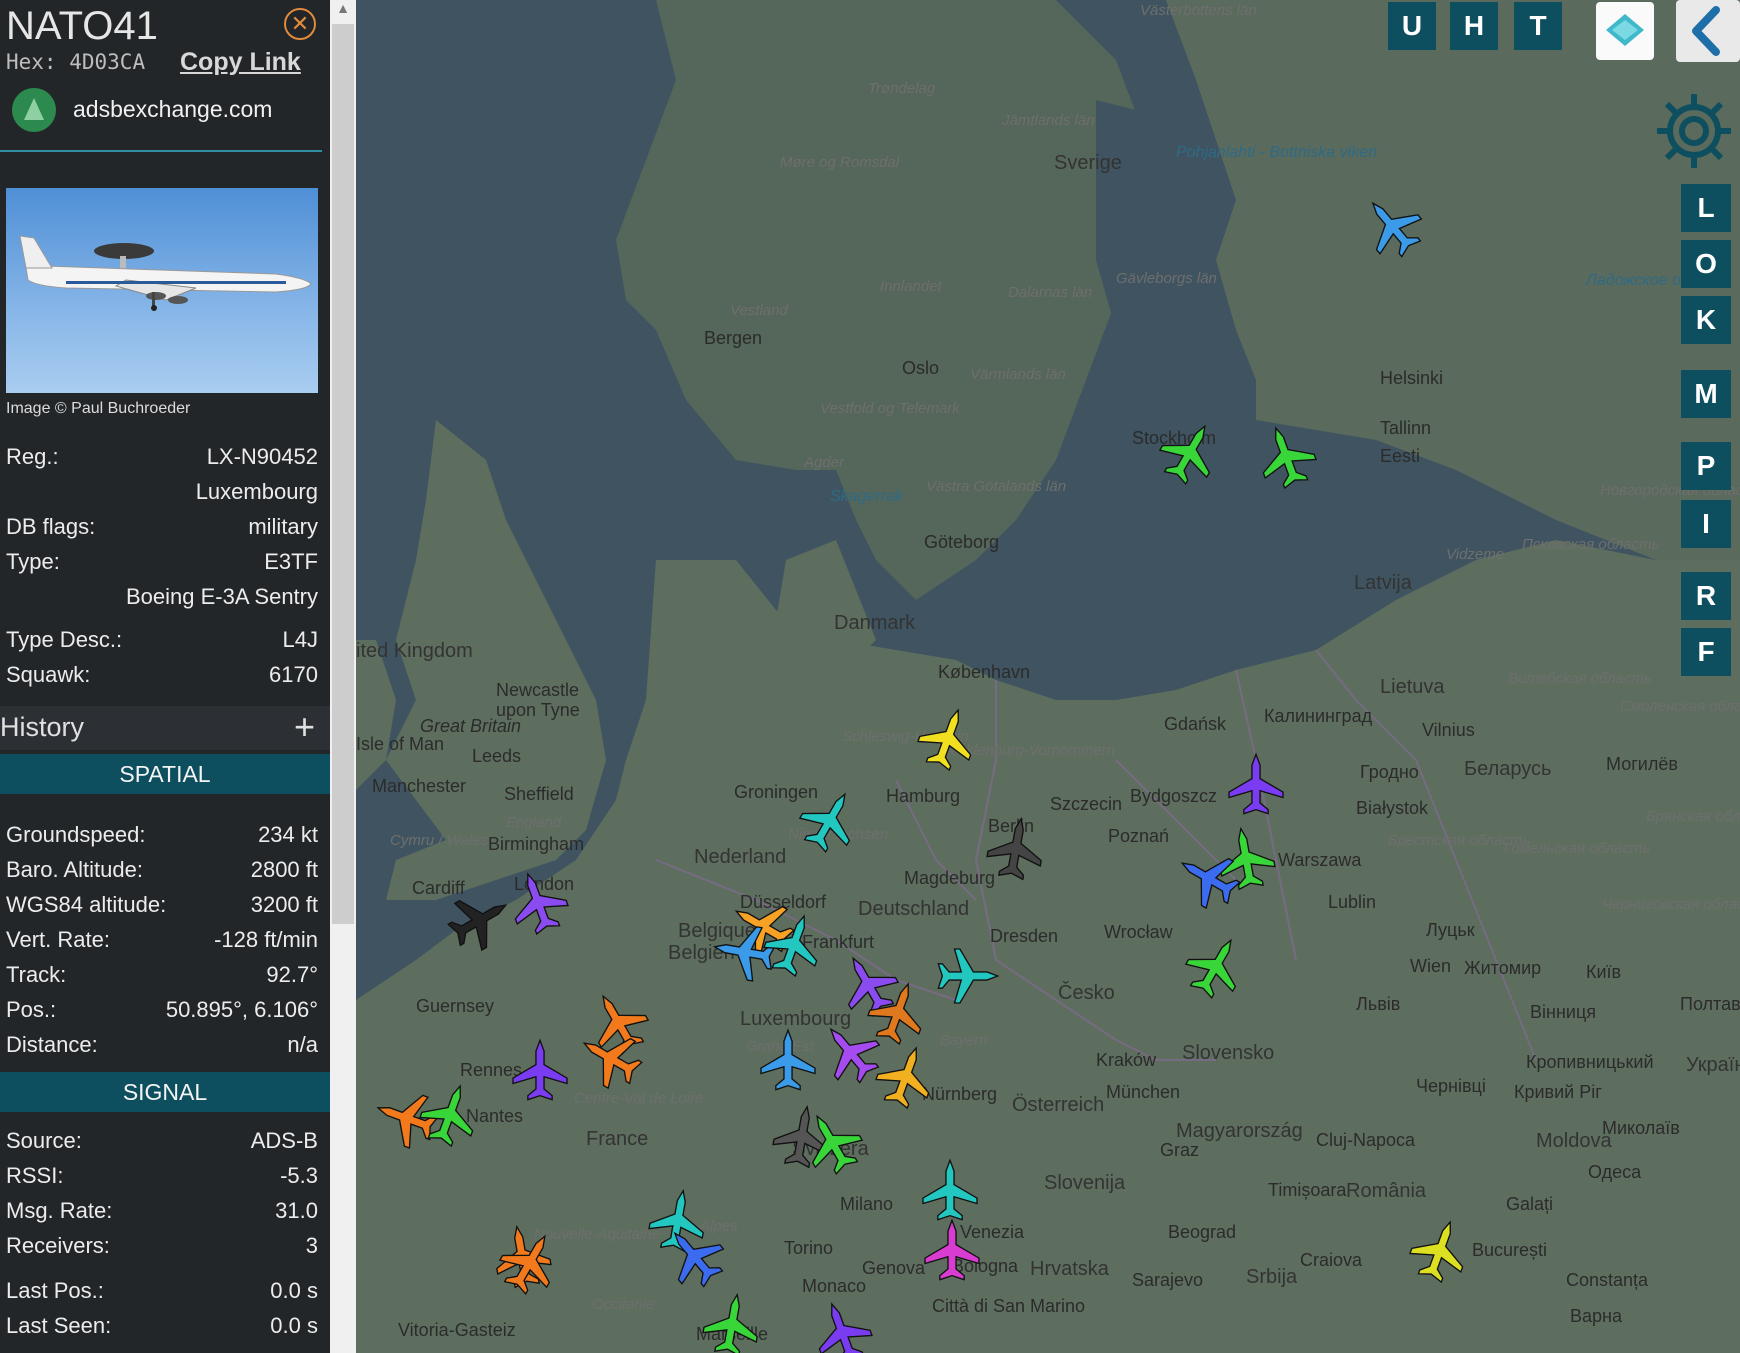 The height and width of the screenshot is (1353, 1740). I want to click on expand-history-button: +, so click(304, 727).